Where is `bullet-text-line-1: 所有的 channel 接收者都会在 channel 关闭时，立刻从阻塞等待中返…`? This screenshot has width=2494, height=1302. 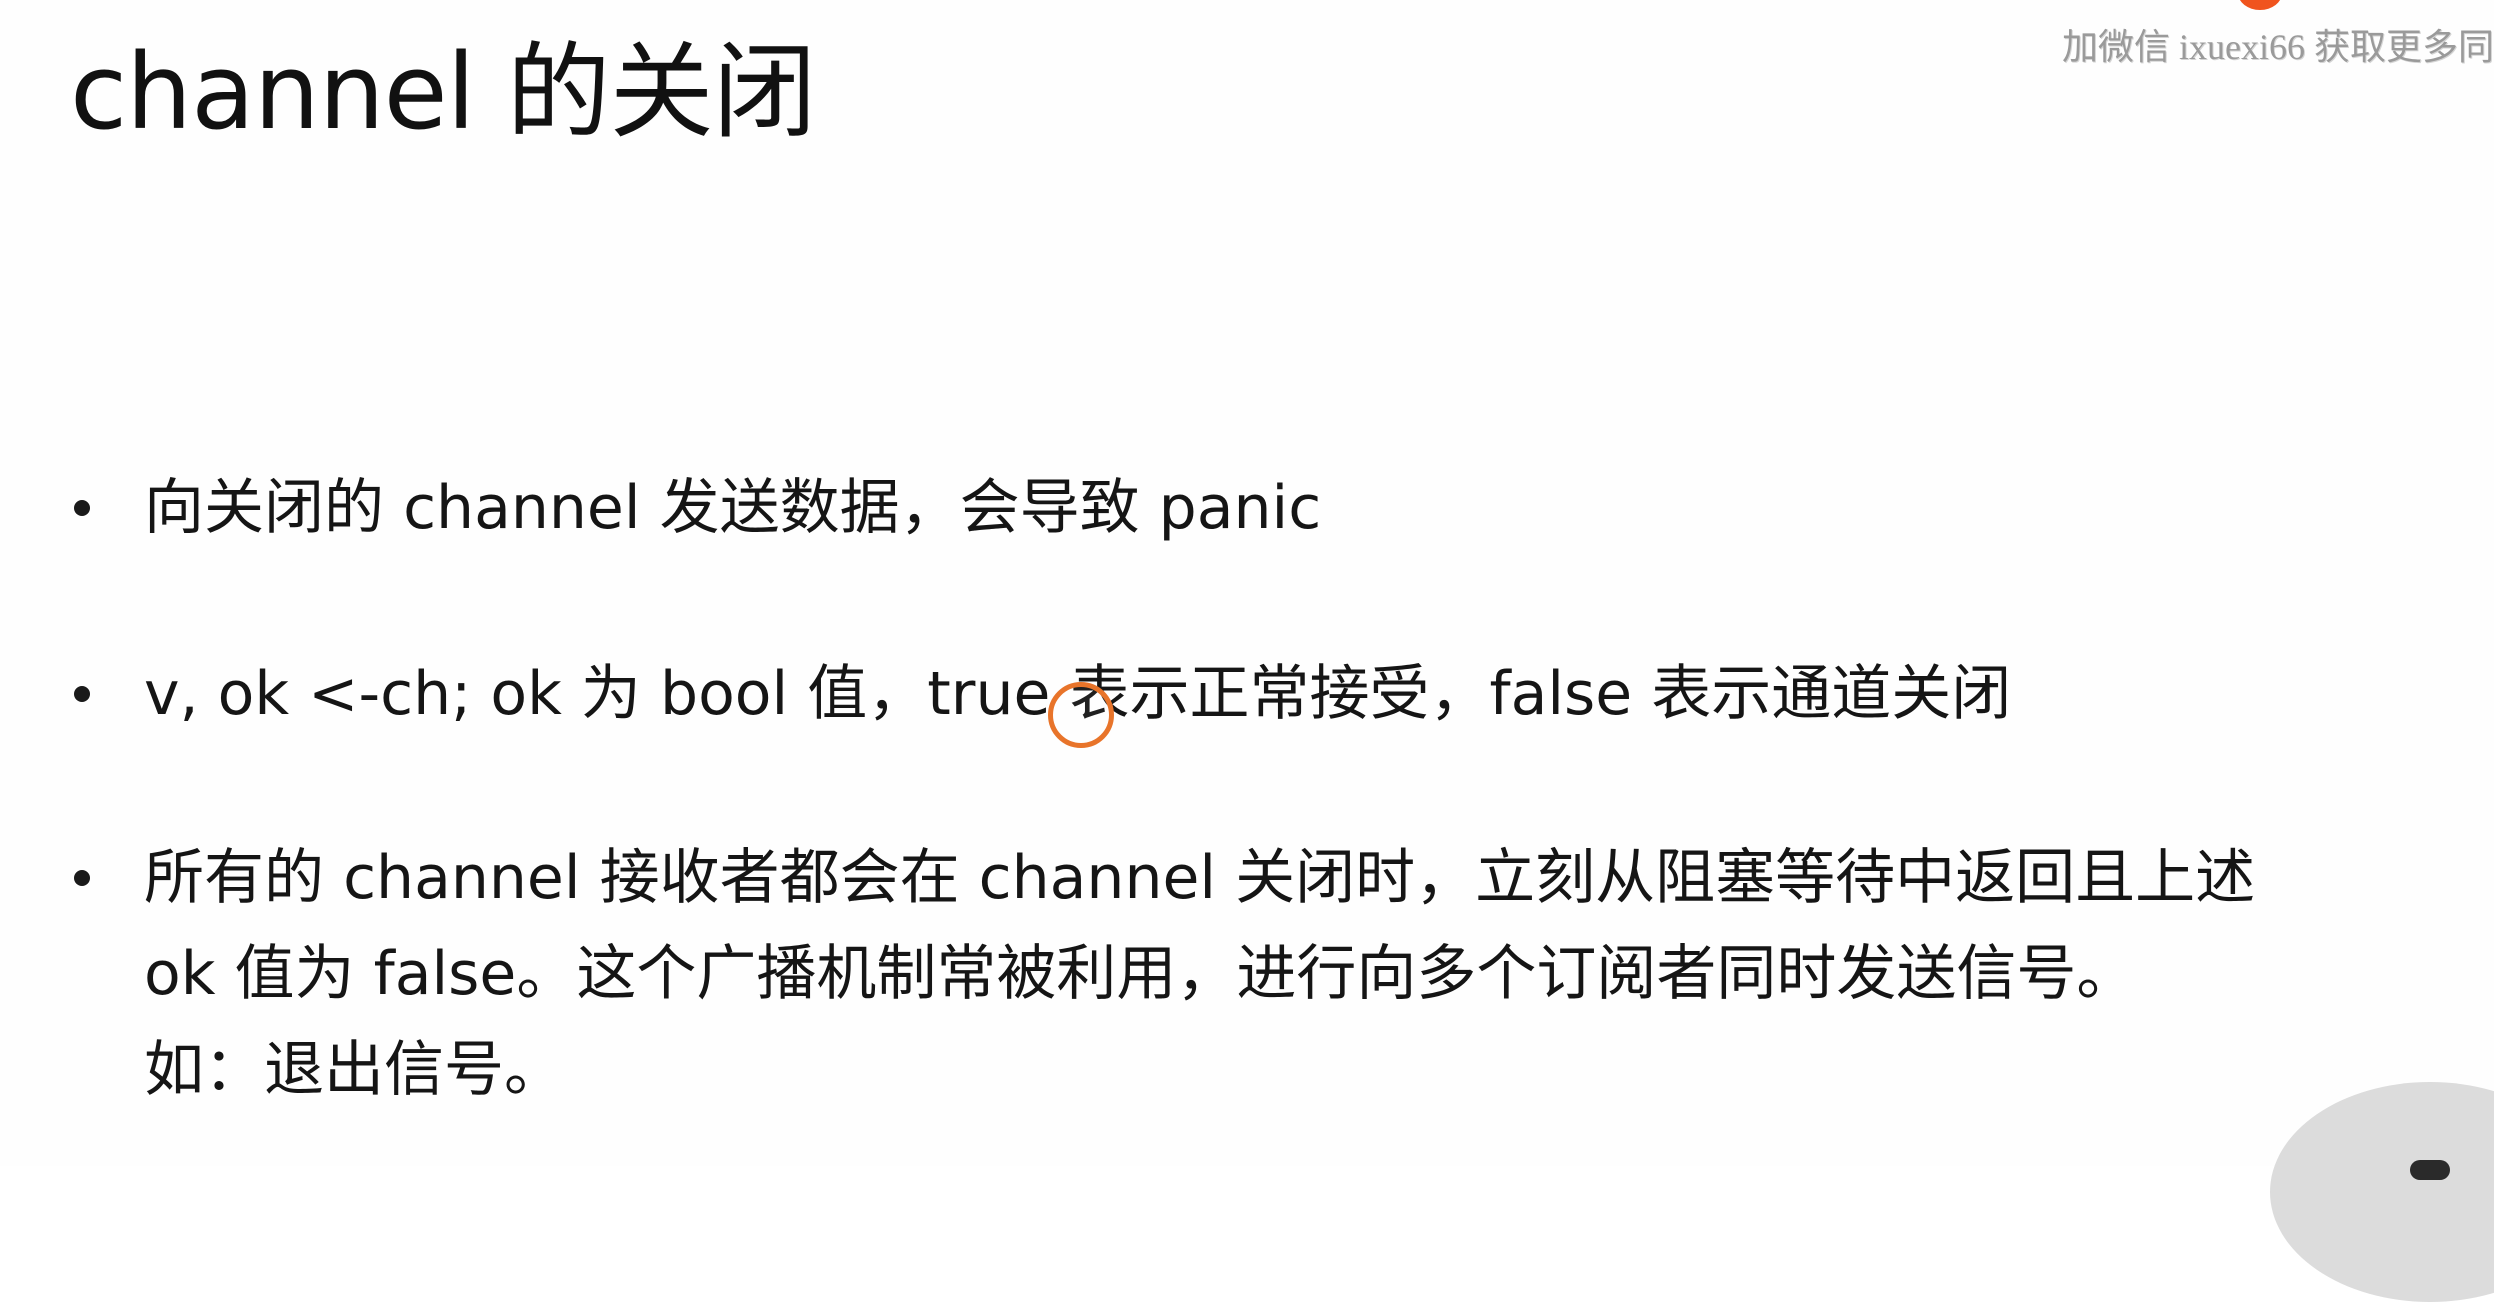 bullet-text-line-1: 所有的 channel 接收者都会在 channel 关闭时，立刻从阻塞等待中返… is located at coordinates (1200, 878).